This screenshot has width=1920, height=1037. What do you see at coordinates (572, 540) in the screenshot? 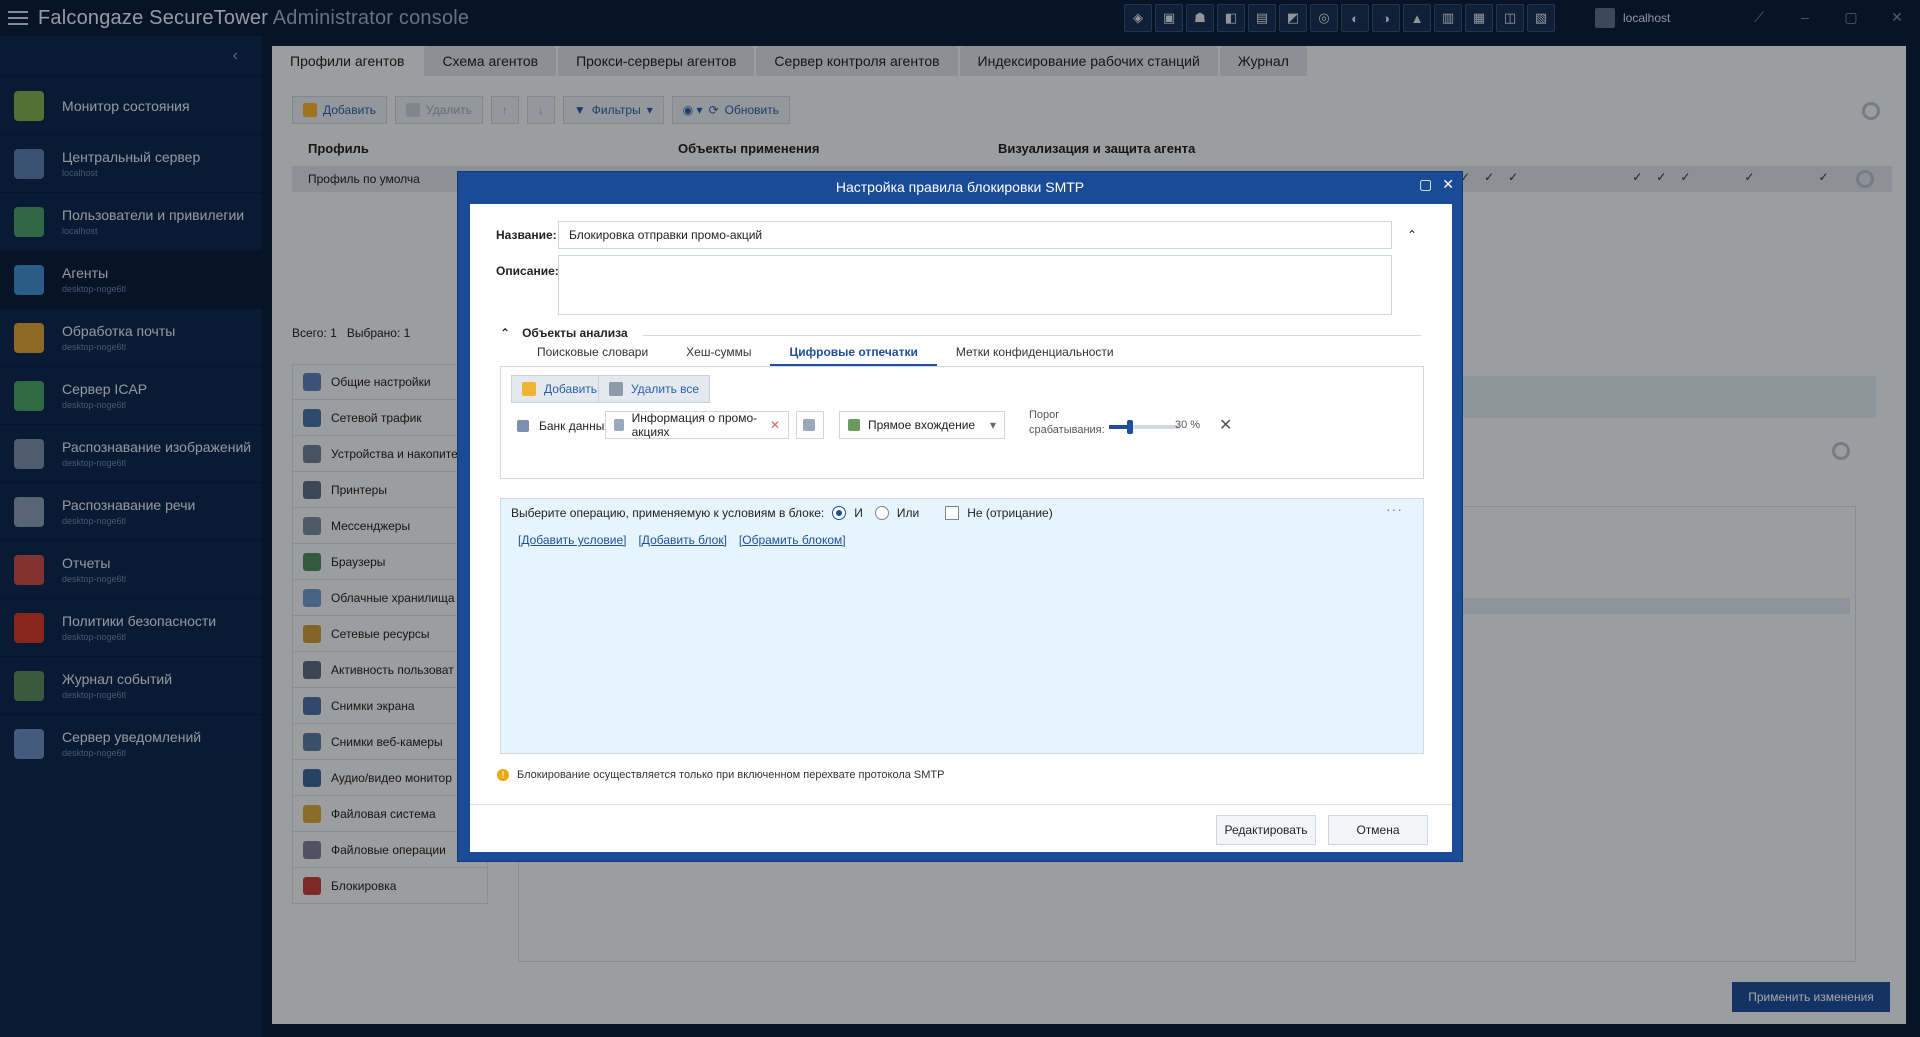
I see `add-condition-link: [Добавить условие]` at bounding box center [572, 540].